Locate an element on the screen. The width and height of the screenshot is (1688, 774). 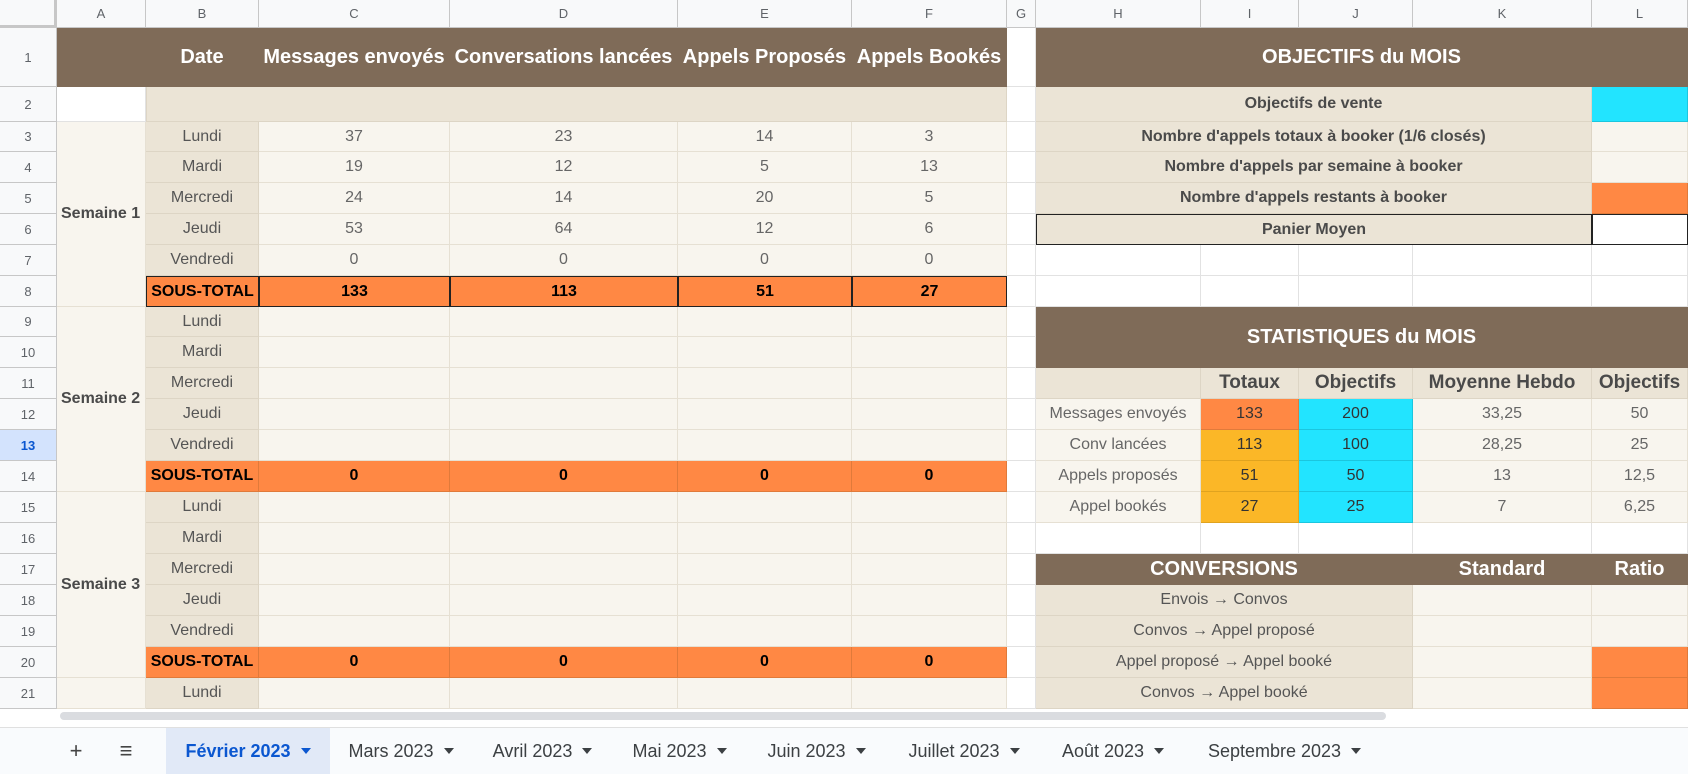
value-cell: 6 is located at coordinates (929, 229).